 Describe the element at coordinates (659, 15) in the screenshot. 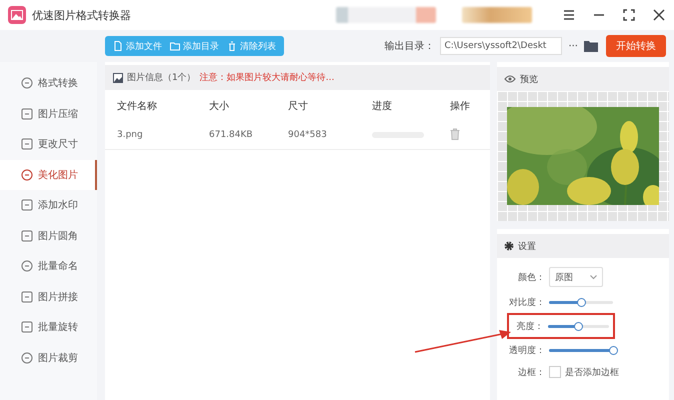

I see `close-icon` at that location.